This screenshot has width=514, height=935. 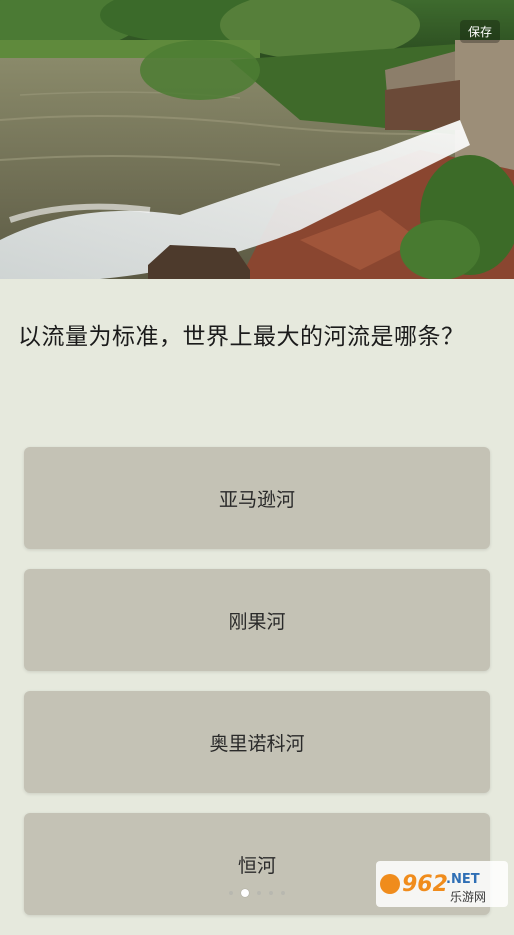 What do you see at coordinates (257, 498) in the screenshot?
I see `answer-option-1: 亚马逊河` at bounding box center [257, 498].